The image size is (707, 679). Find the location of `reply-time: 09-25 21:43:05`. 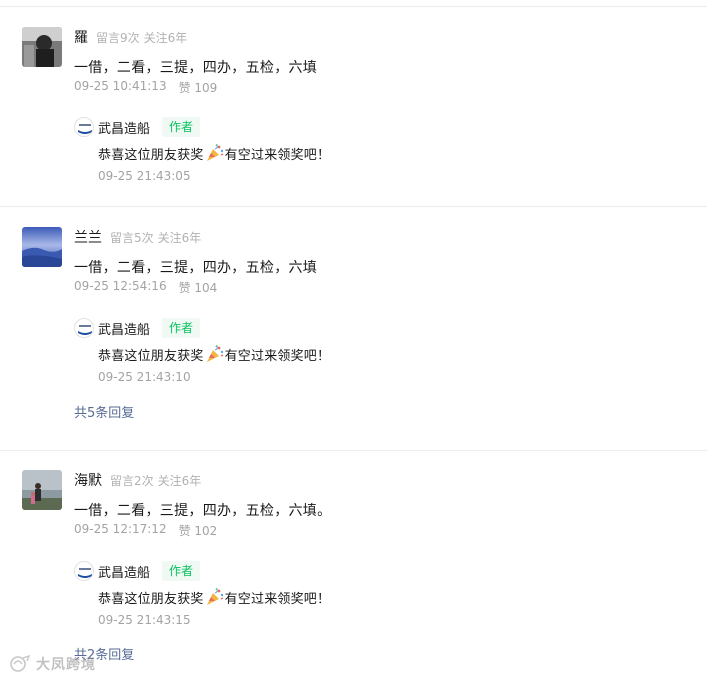

reply-time: 09-25 21:43:05 is located at coordinates (144, 176).